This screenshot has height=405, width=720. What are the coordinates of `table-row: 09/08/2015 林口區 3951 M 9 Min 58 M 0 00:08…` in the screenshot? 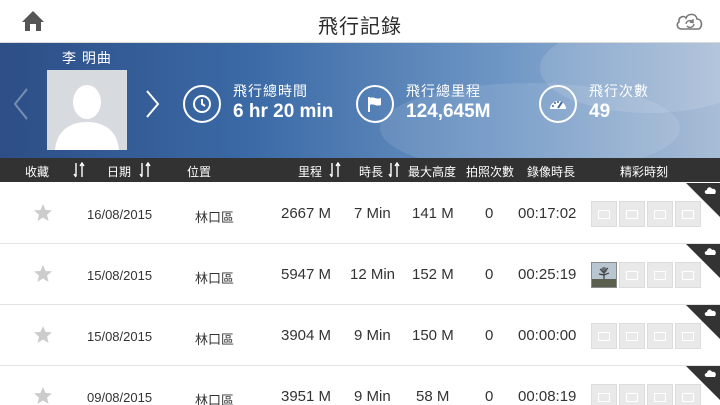 It's located at (360, 385).